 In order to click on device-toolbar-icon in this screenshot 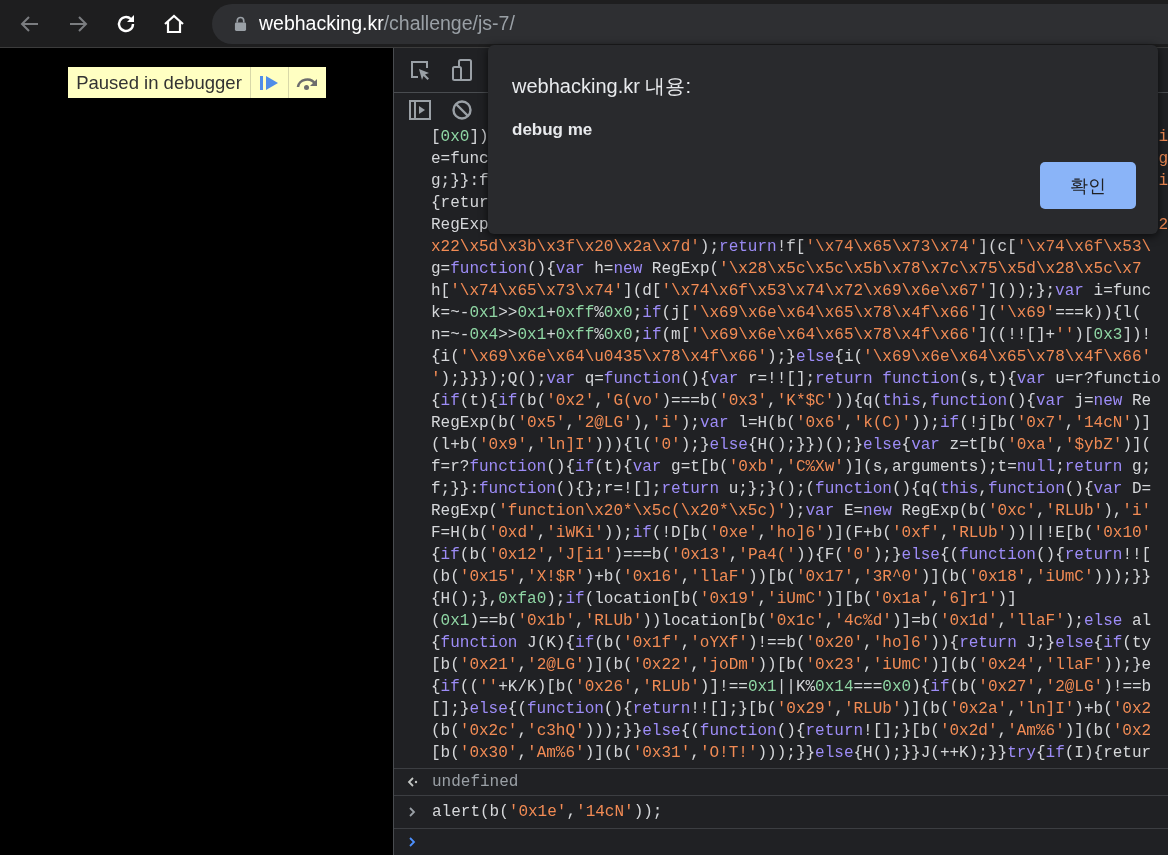, I will do `click(462, 70)`.